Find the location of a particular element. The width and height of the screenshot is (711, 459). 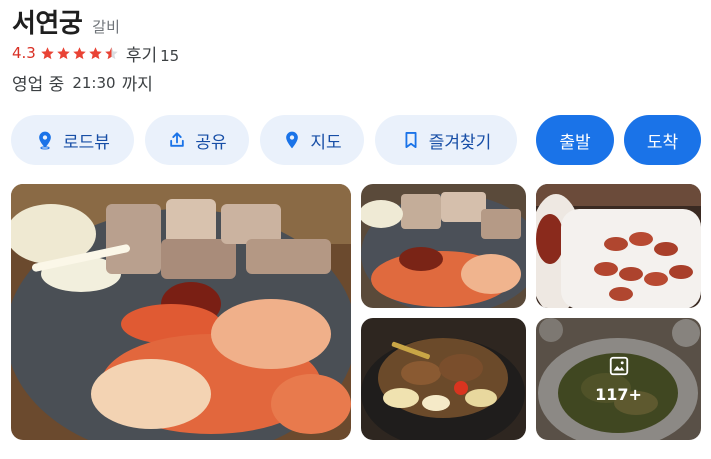

more-photos-overlay: 117+ is located at coordinates (618, 379).